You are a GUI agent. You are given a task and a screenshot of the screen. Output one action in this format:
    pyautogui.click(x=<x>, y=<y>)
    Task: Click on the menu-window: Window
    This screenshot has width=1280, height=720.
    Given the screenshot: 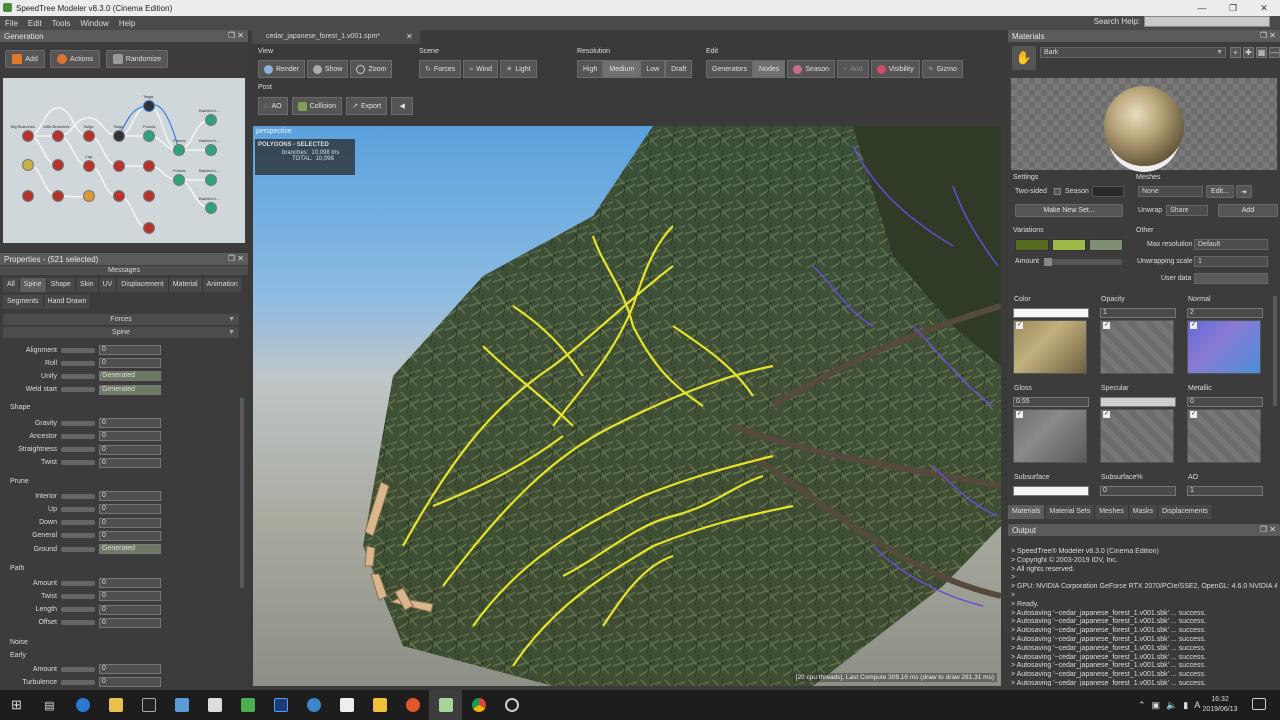 What is the action you would take?
    pyautogui.click(x=94, y=23)
    